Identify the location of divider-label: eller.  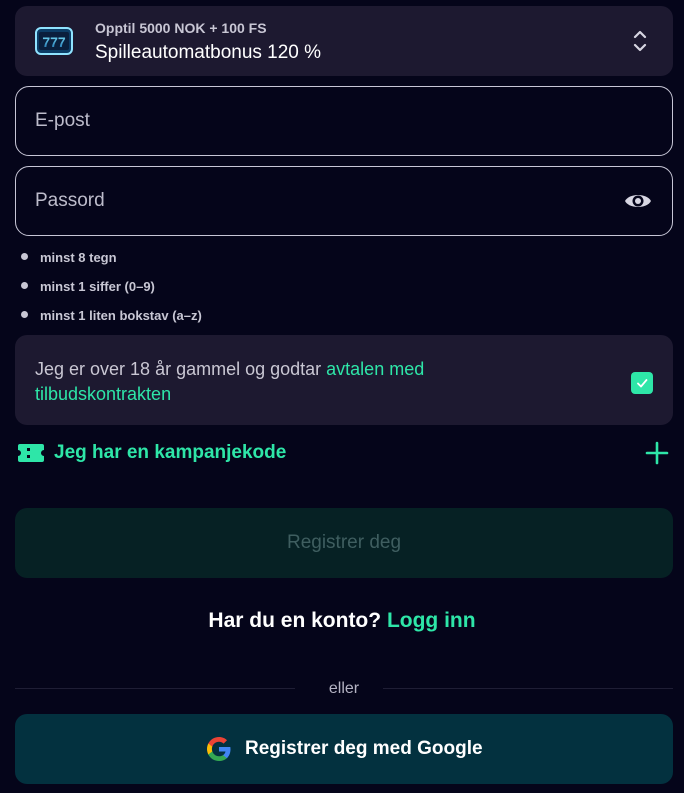
(344, 688).